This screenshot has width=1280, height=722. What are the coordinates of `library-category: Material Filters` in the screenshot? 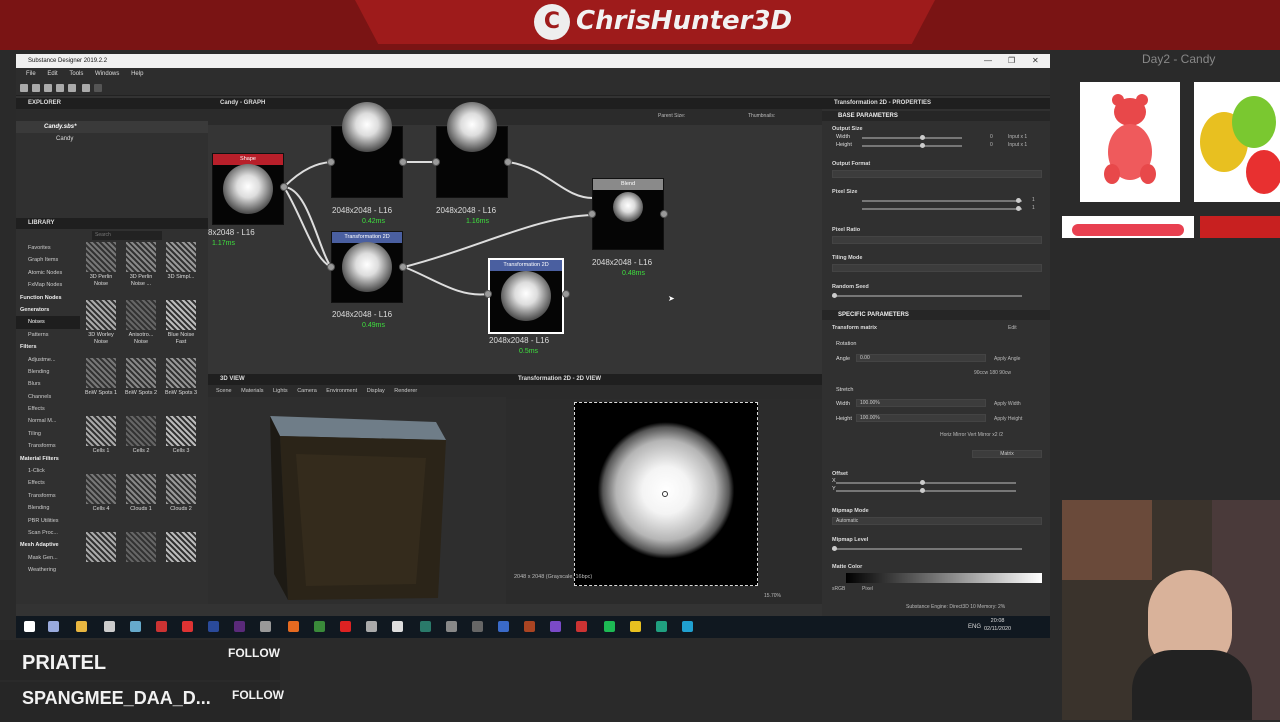 It's located at (48, 459).